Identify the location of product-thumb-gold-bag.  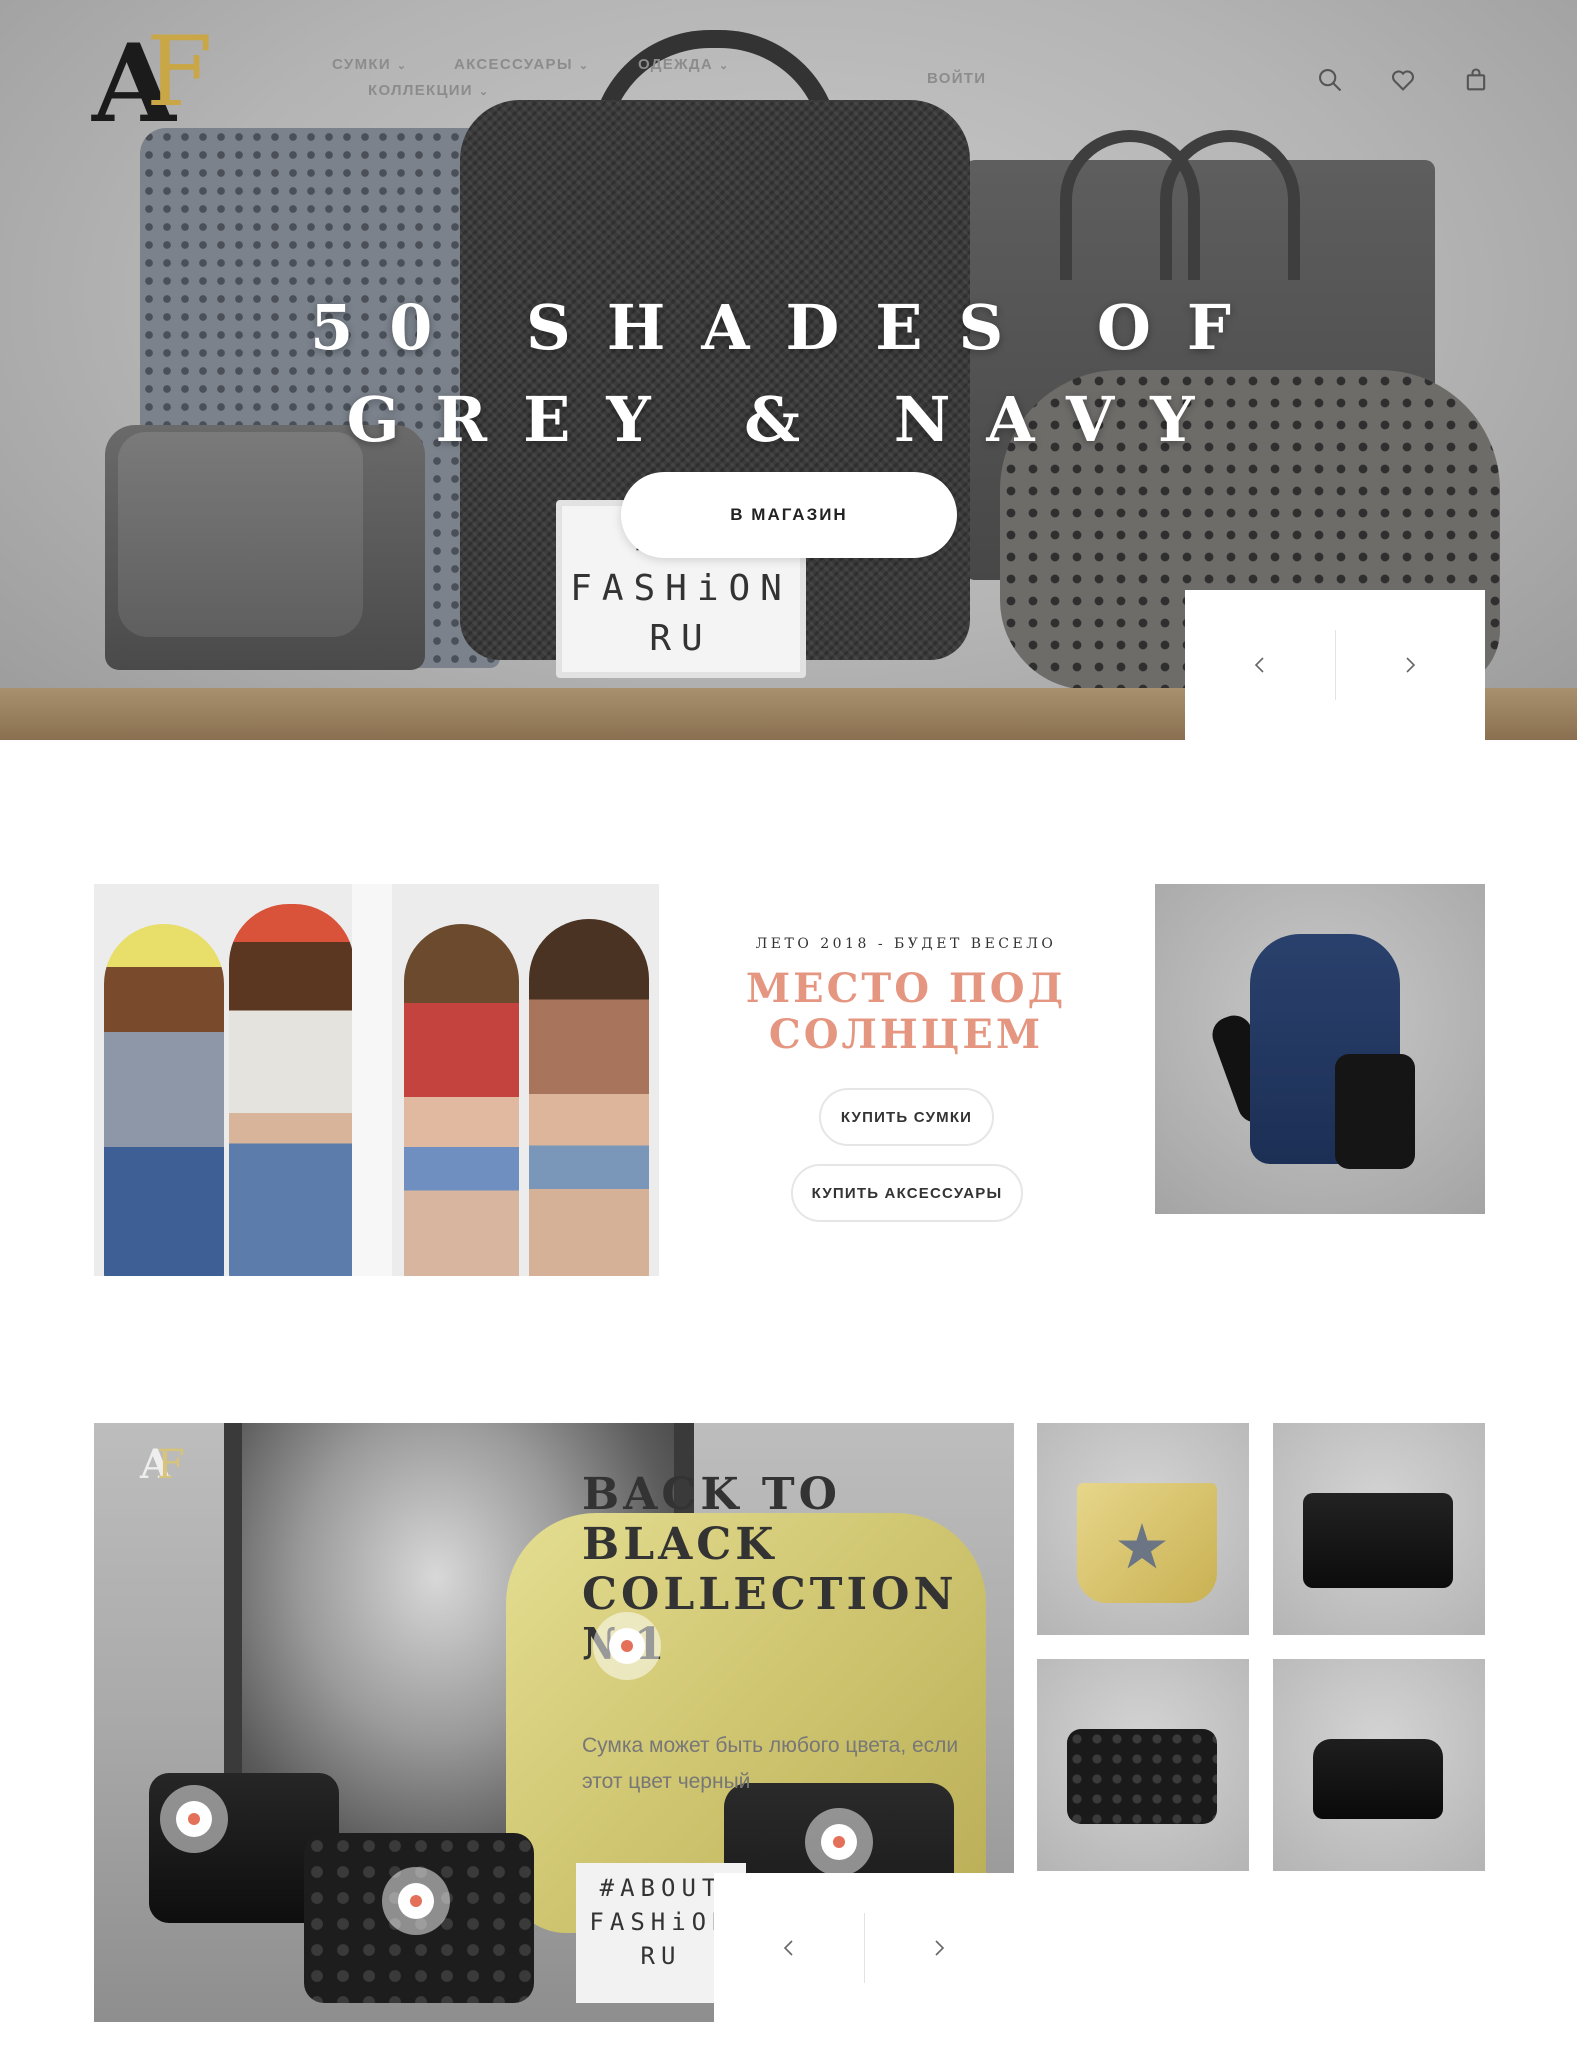
(1143, 1529).